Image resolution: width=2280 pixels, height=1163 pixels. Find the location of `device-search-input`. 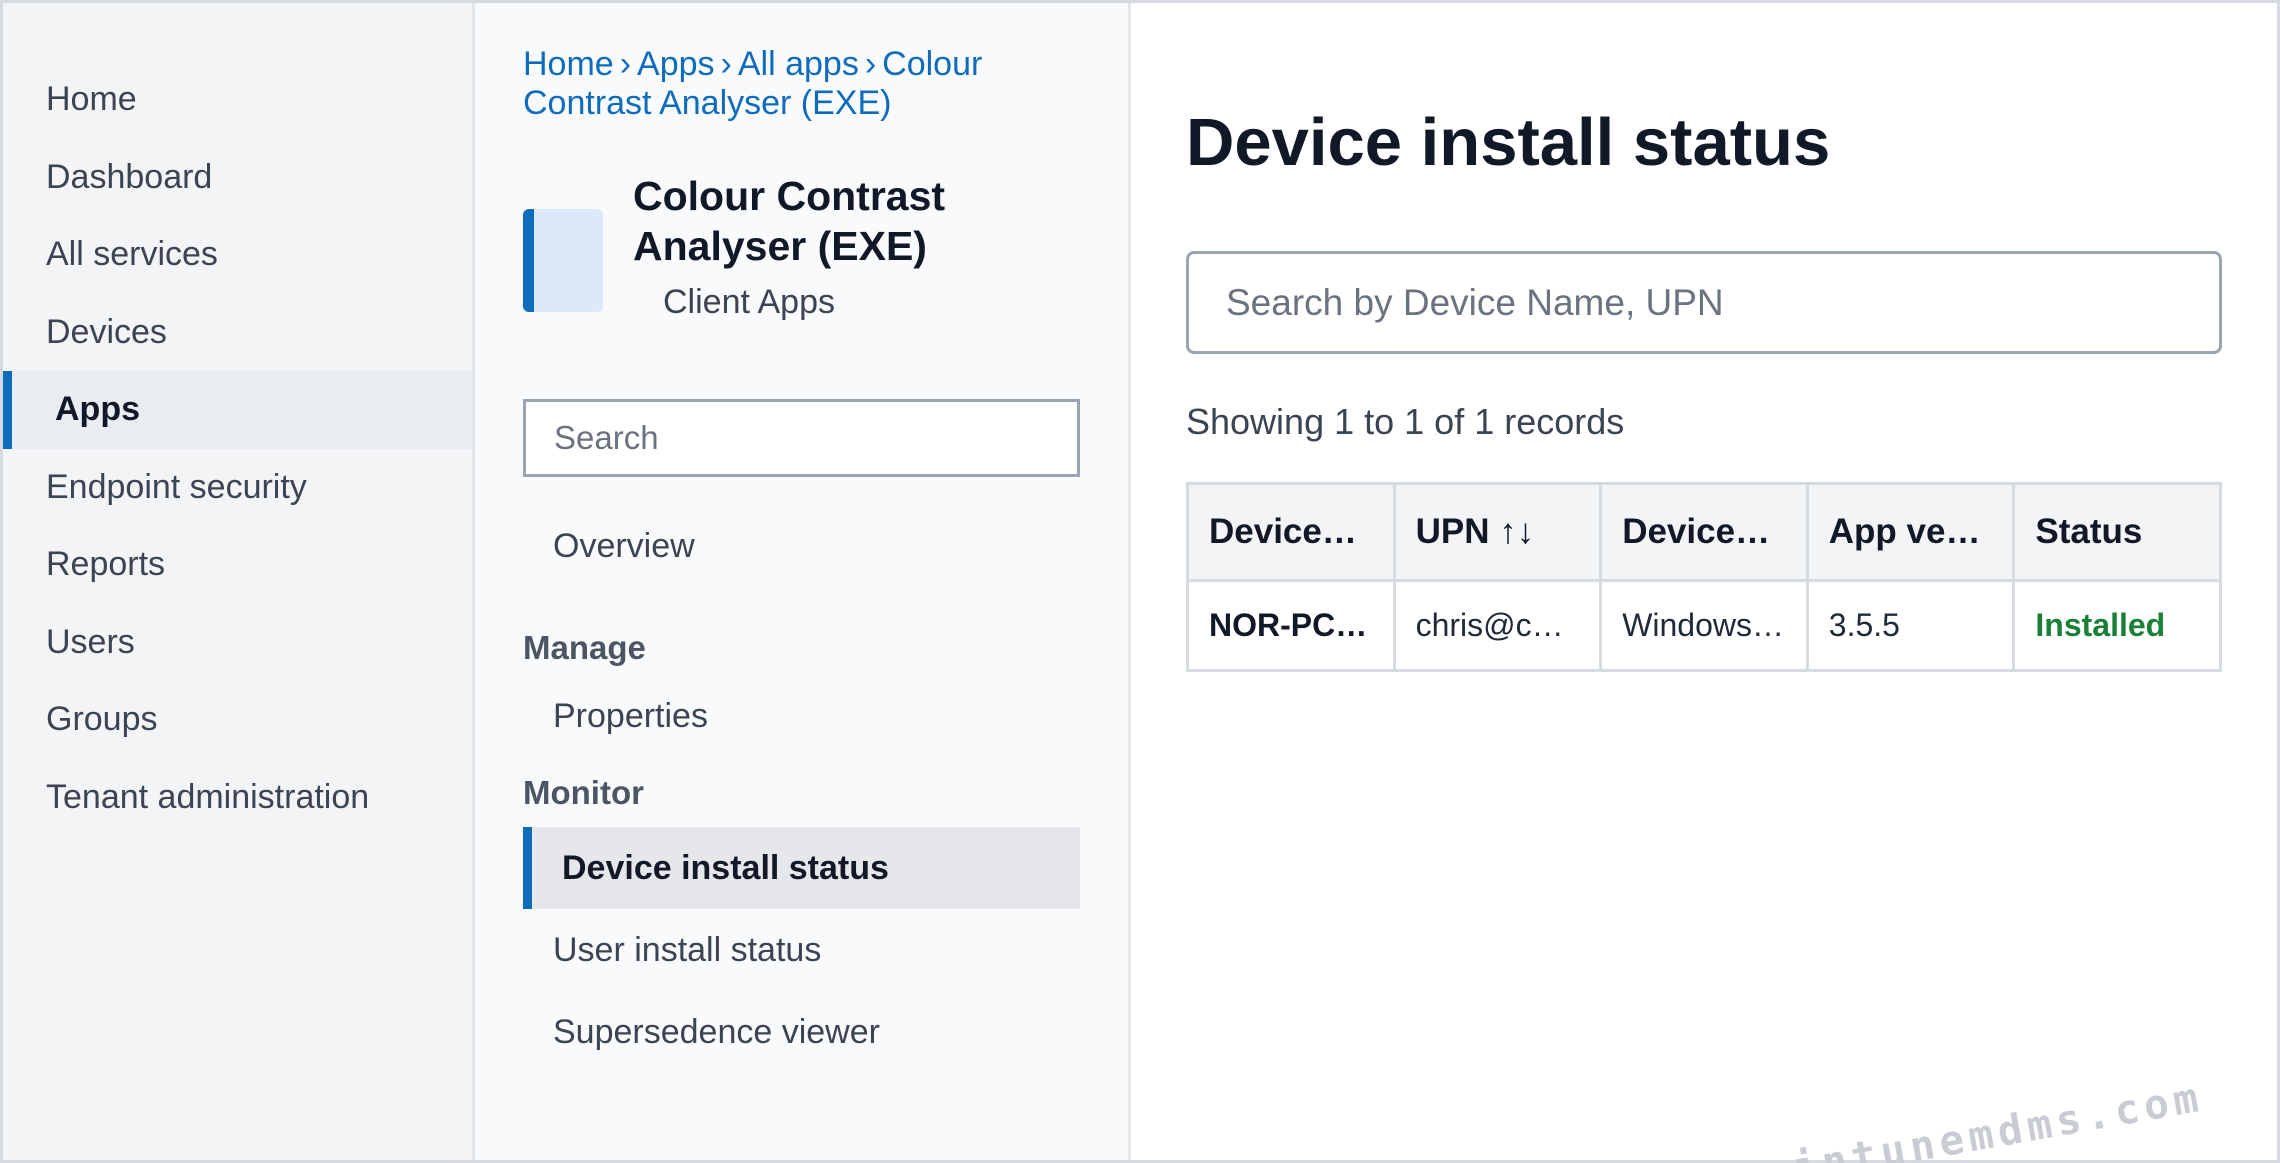

device-search-input is located at coordinates (1704, 302).